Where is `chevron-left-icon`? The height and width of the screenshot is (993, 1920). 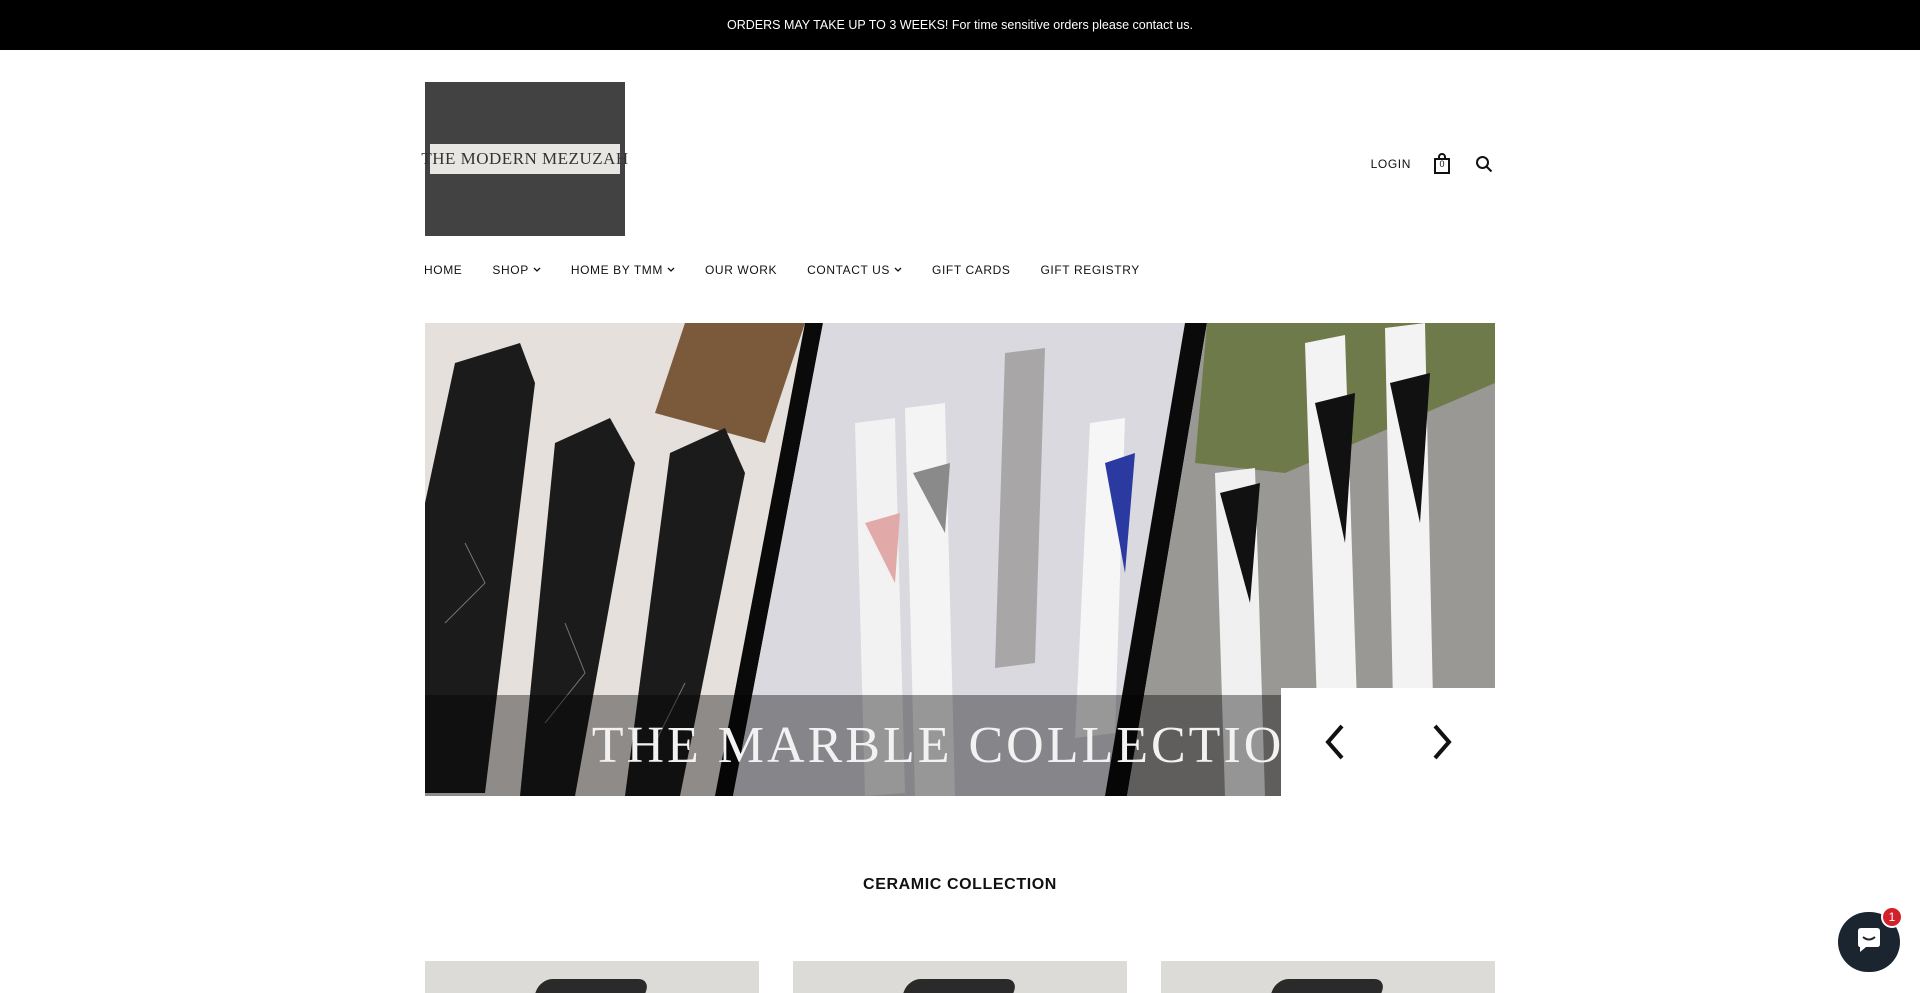
chevron-left-icon is located at coordinates (1335, 742).